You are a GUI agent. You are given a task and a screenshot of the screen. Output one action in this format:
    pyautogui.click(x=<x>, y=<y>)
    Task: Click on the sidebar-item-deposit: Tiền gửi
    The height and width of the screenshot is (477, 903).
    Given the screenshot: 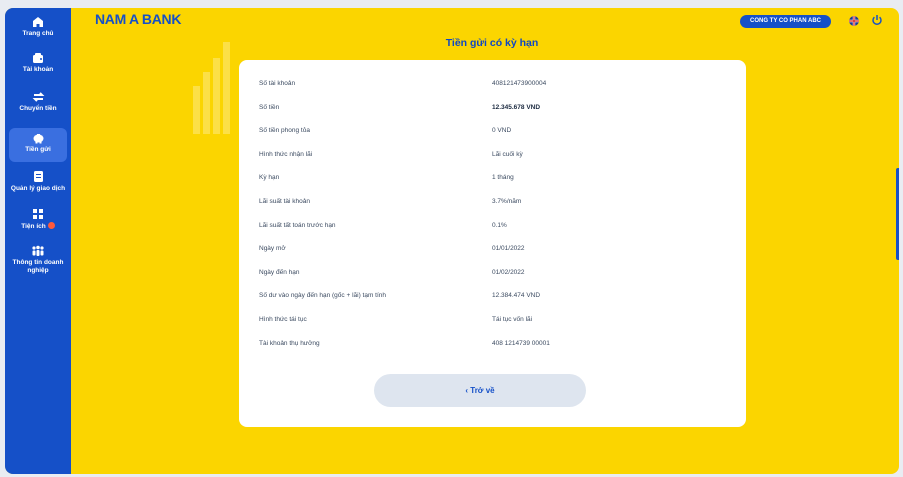 What is the action you would take?
    pyautogui.click(x=38, y=145)
    